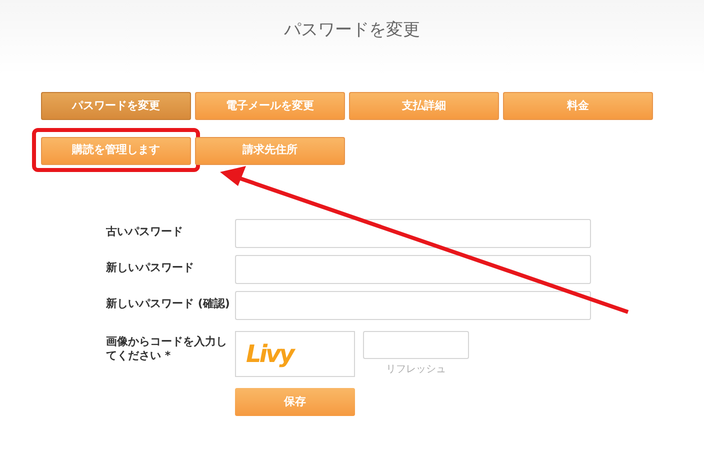 The height and width of the screenshot is (461, 704). I want to click on field-label: 新しいパスワード, so click(150, 267).